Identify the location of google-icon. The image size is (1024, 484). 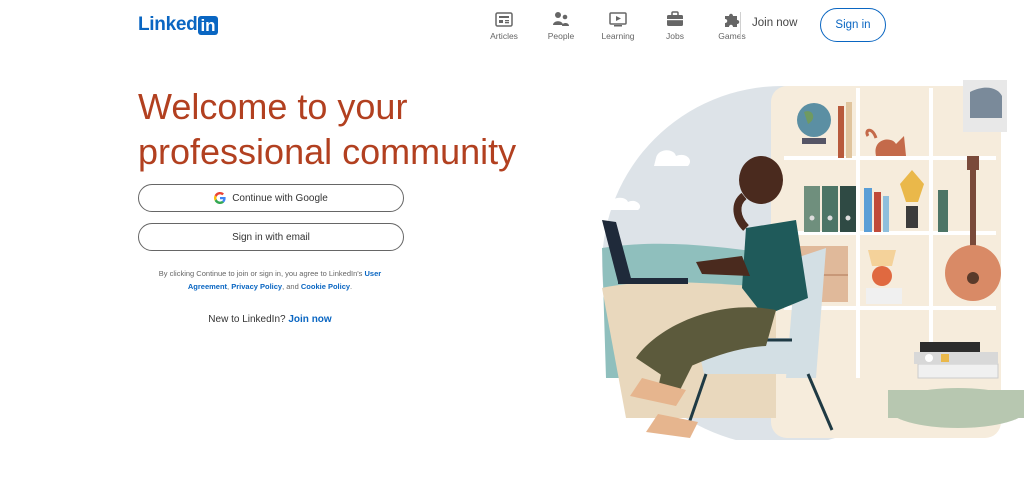
(220, 198).